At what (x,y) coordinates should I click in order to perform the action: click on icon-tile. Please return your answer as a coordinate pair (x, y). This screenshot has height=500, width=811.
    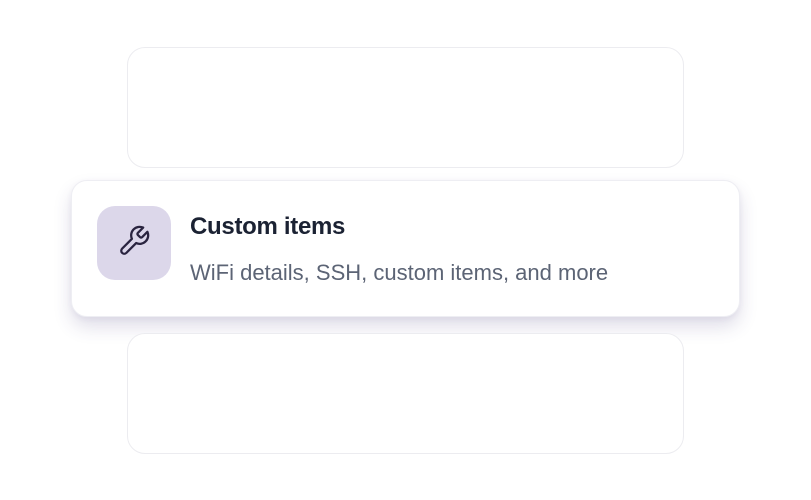
    Looking at the image, I should click on (134, 243).